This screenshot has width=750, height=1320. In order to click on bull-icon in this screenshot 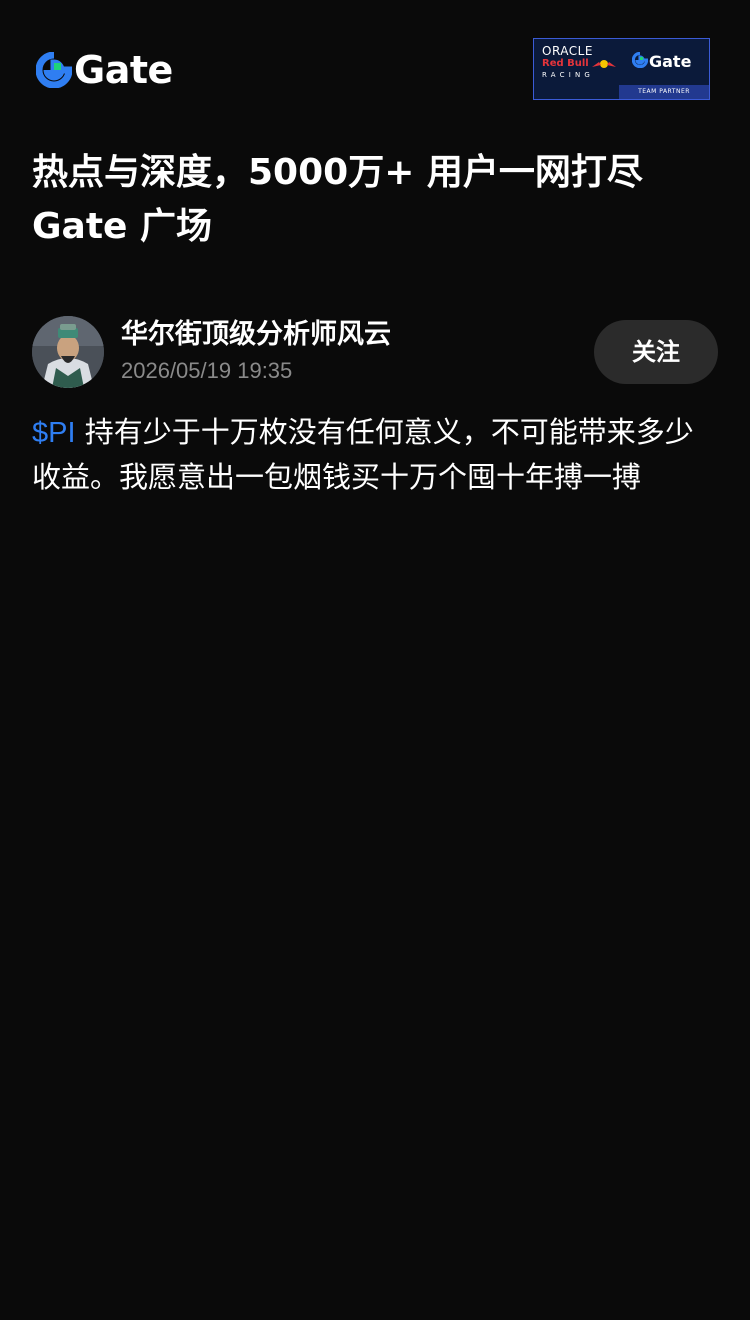, I will do `click(603, 64)`.